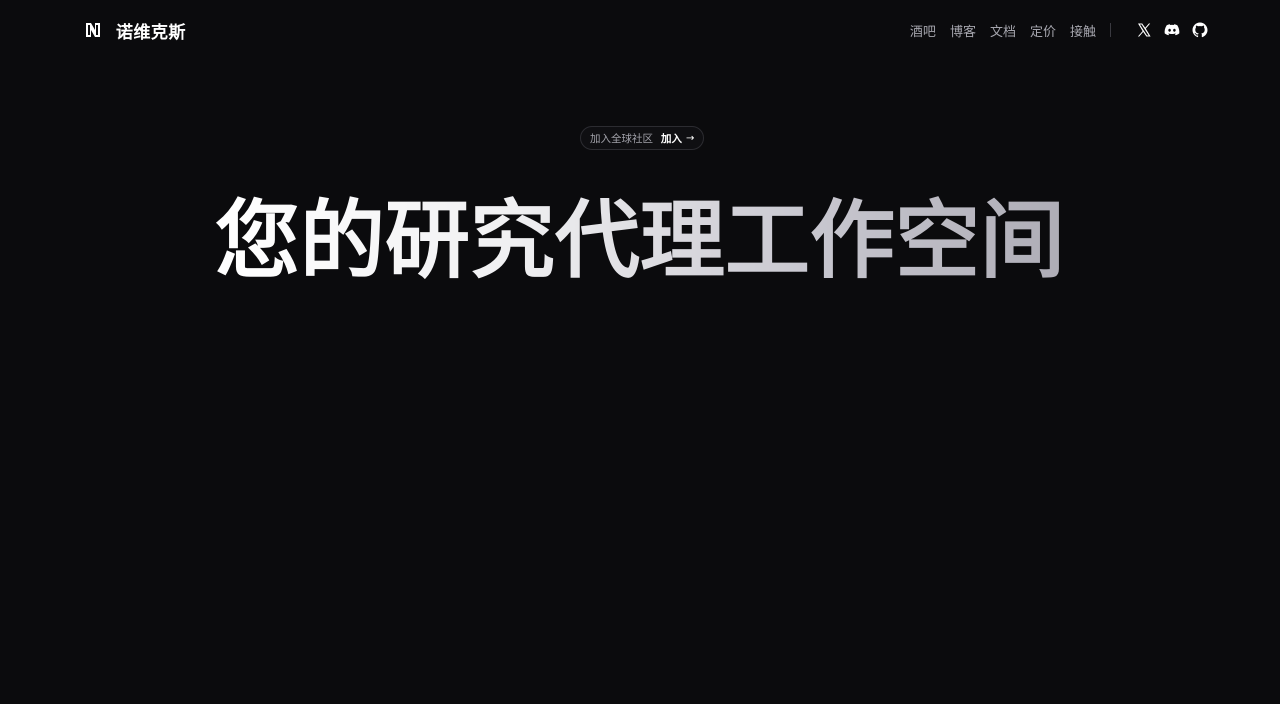 The height and width of the screenshot is (704, 1280). What do you see at coordinates (1200, 30) in the screenshot?
I see `github-icon` at bounding box center [1200, 30].